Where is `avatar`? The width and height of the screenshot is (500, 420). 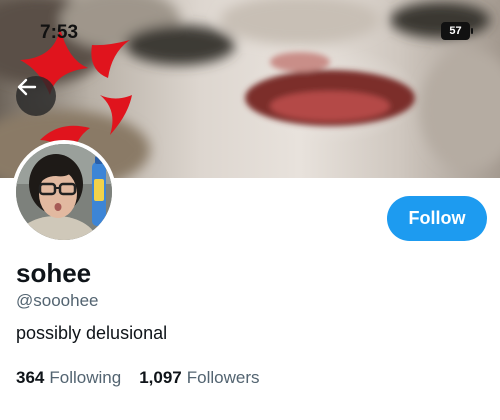 avatar is located at coordinates (64, 192).